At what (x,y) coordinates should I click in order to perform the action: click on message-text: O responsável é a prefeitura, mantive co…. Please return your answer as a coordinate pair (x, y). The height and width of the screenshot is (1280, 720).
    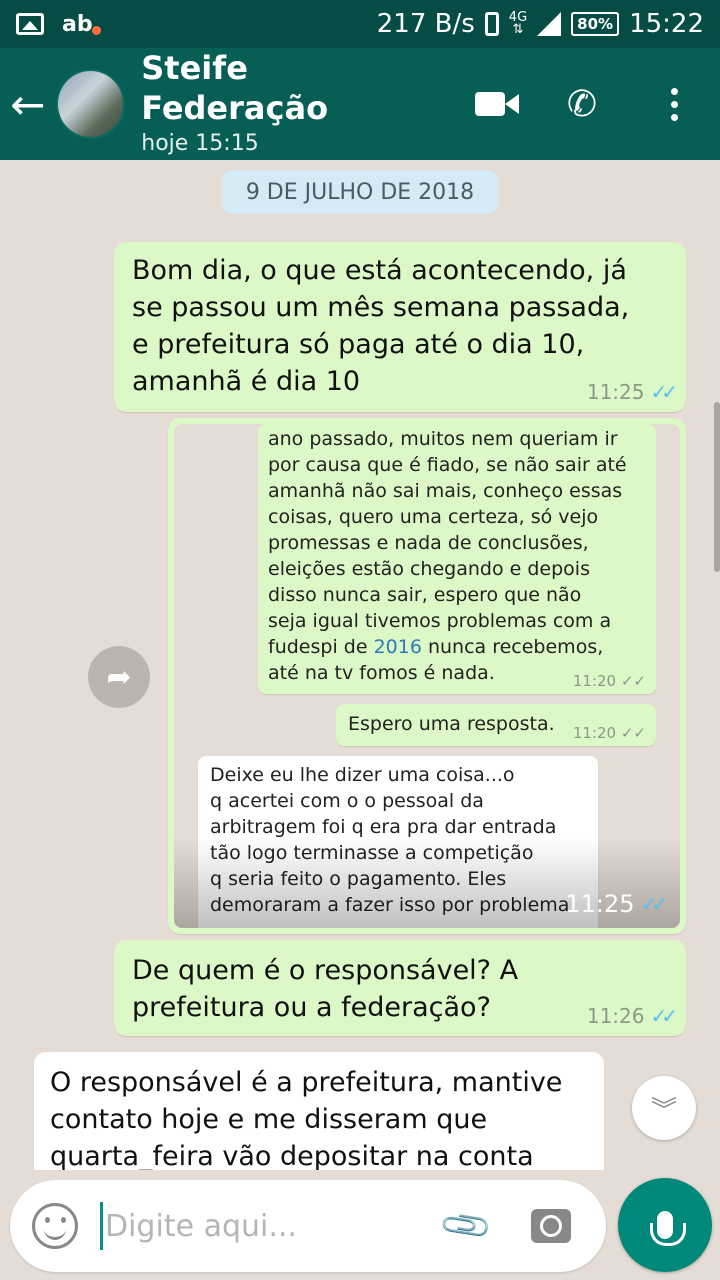
    Looking at the image, I should click on (306, 1118).